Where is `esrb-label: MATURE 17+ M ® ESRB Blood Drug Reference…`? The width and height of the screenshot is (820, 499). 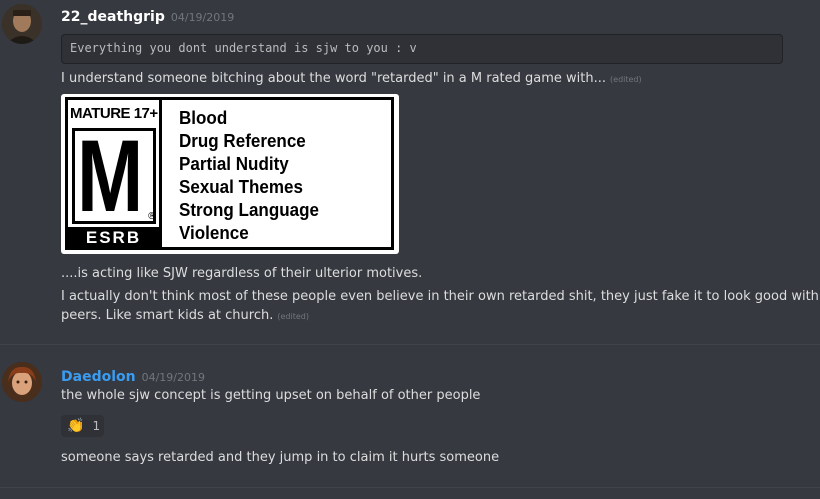 esrb-label: MATURE 17+ M ® ESRB Blood Drug Reference… is located at coordinates (229, 173).